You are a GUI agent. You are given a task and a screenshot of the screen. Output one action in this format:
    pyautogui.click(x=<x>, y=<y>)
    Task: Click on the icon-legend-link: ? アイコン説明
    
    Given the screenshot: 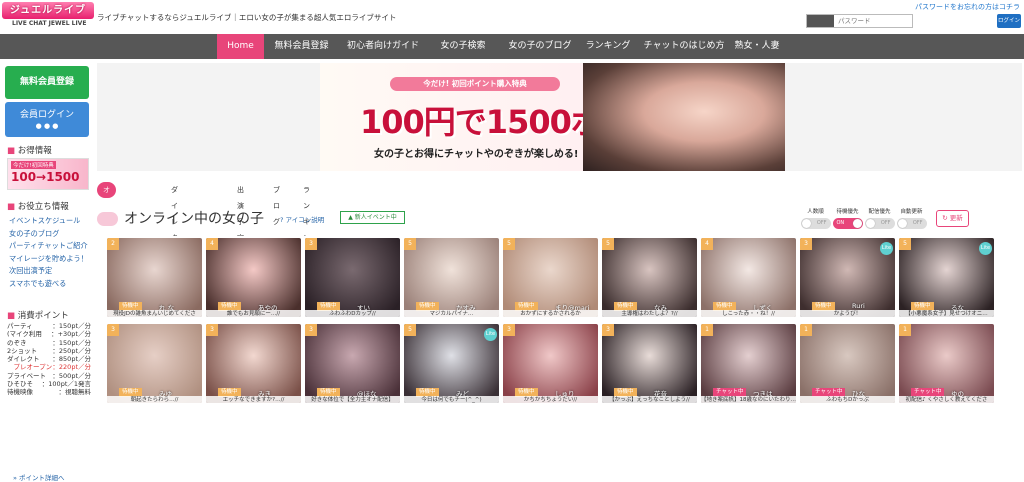 What is the action you would take?
    pyautogui.click(x=302, y=219)
    